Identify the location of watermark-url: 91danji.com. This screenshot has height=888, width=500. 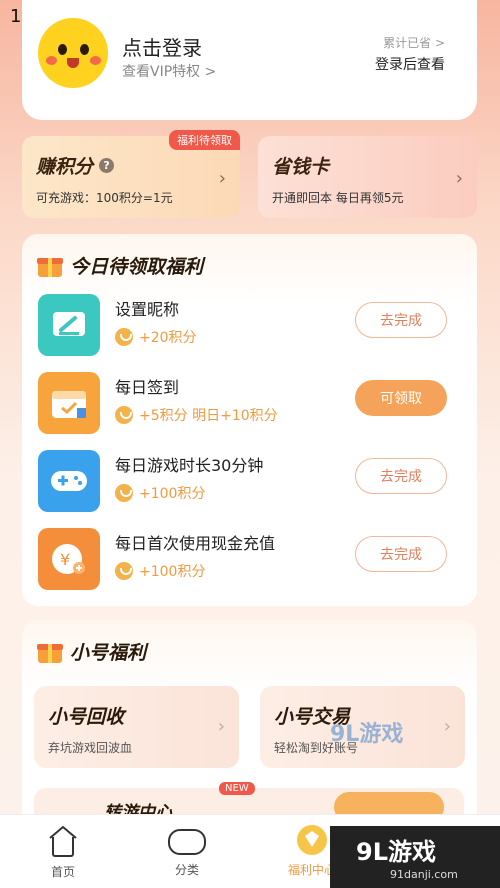
(424, 874).